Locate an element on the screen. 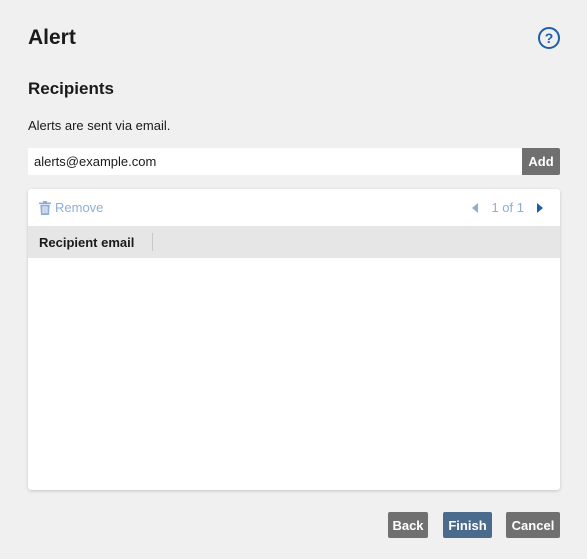  help-icon: ? is located at coordinates (549, 38).